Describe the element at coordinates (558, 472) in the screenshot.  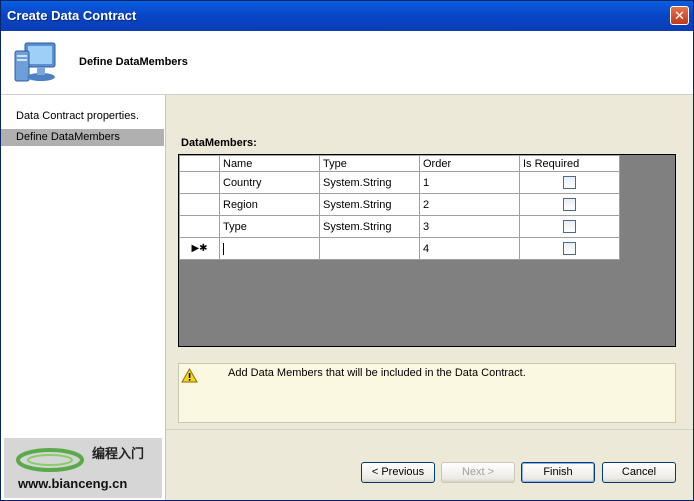
I see `finish-button: Finish` at that location.